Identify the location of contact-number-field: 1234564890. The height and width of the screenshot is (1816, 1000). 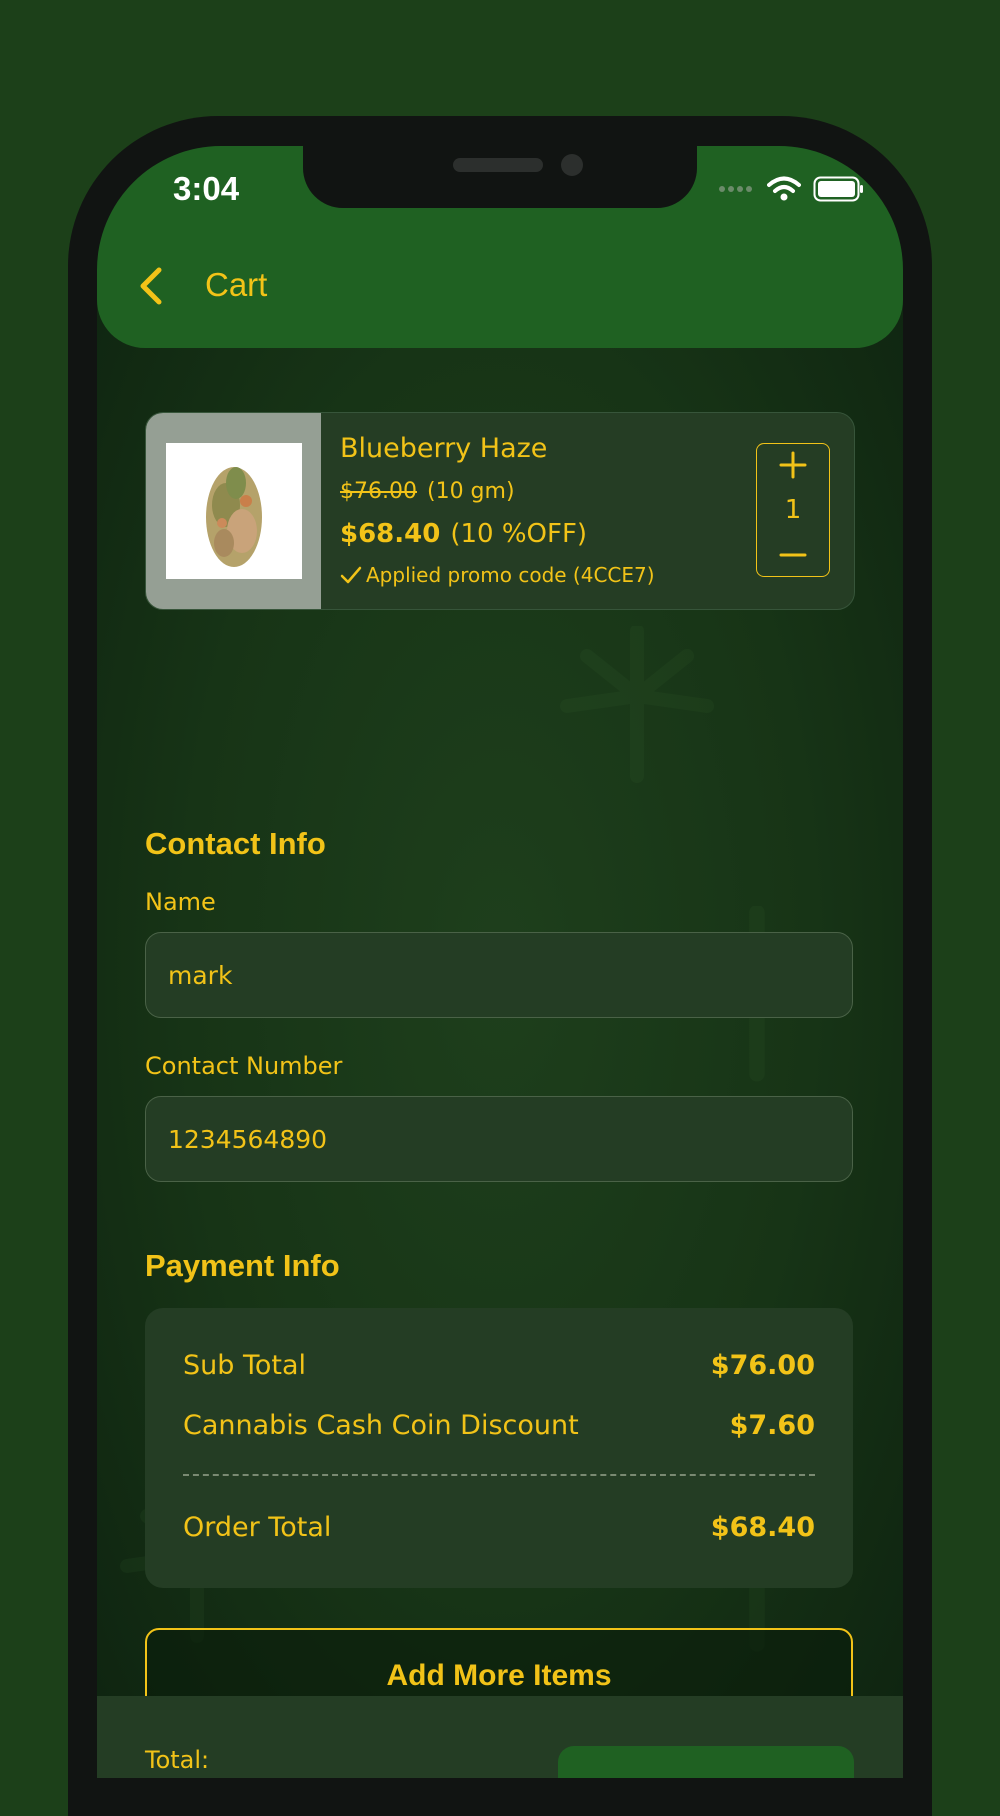
(499, 1139).